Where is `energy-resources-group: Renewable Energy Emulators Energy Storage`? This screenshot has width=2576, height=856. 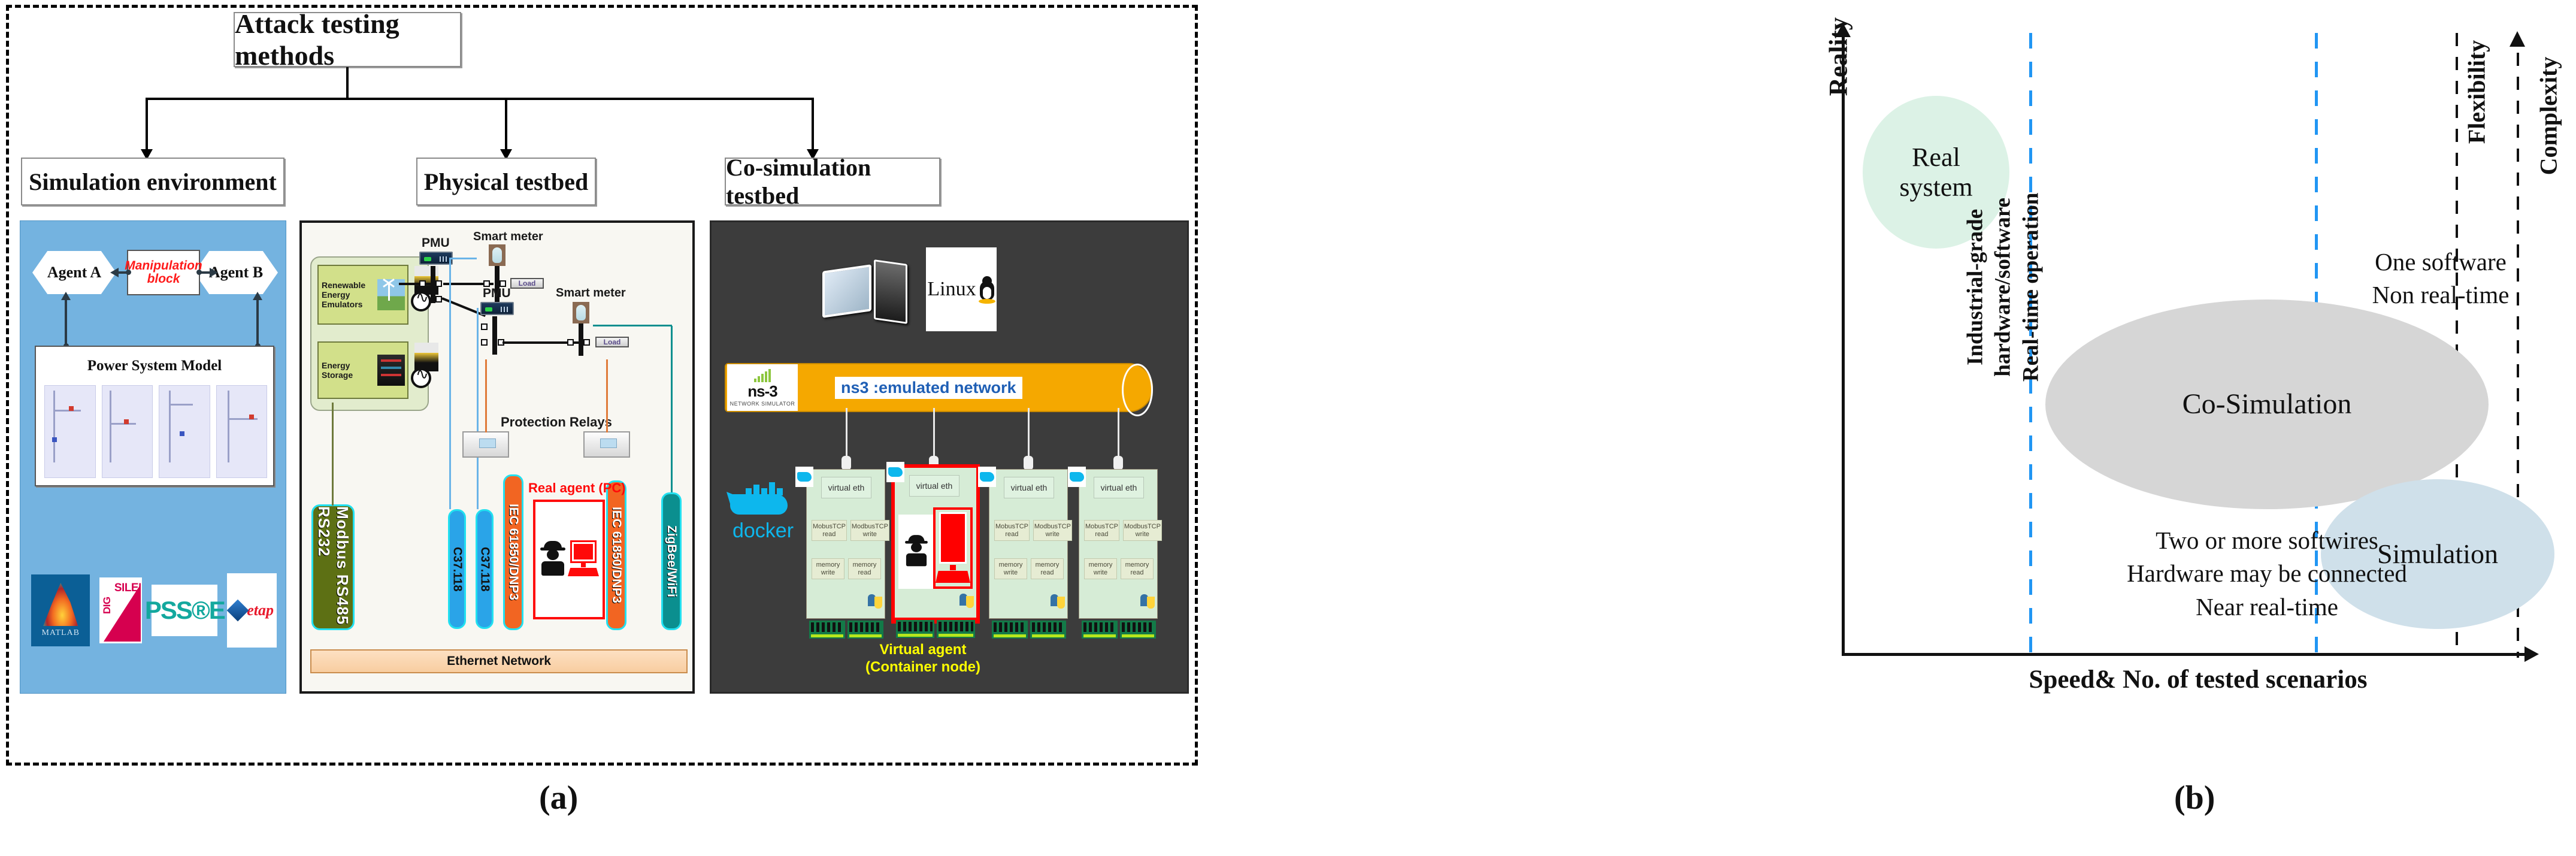
energy-resources-group: Renewable Energy Emulators Energy Storage is located at coordinates (374, 333).